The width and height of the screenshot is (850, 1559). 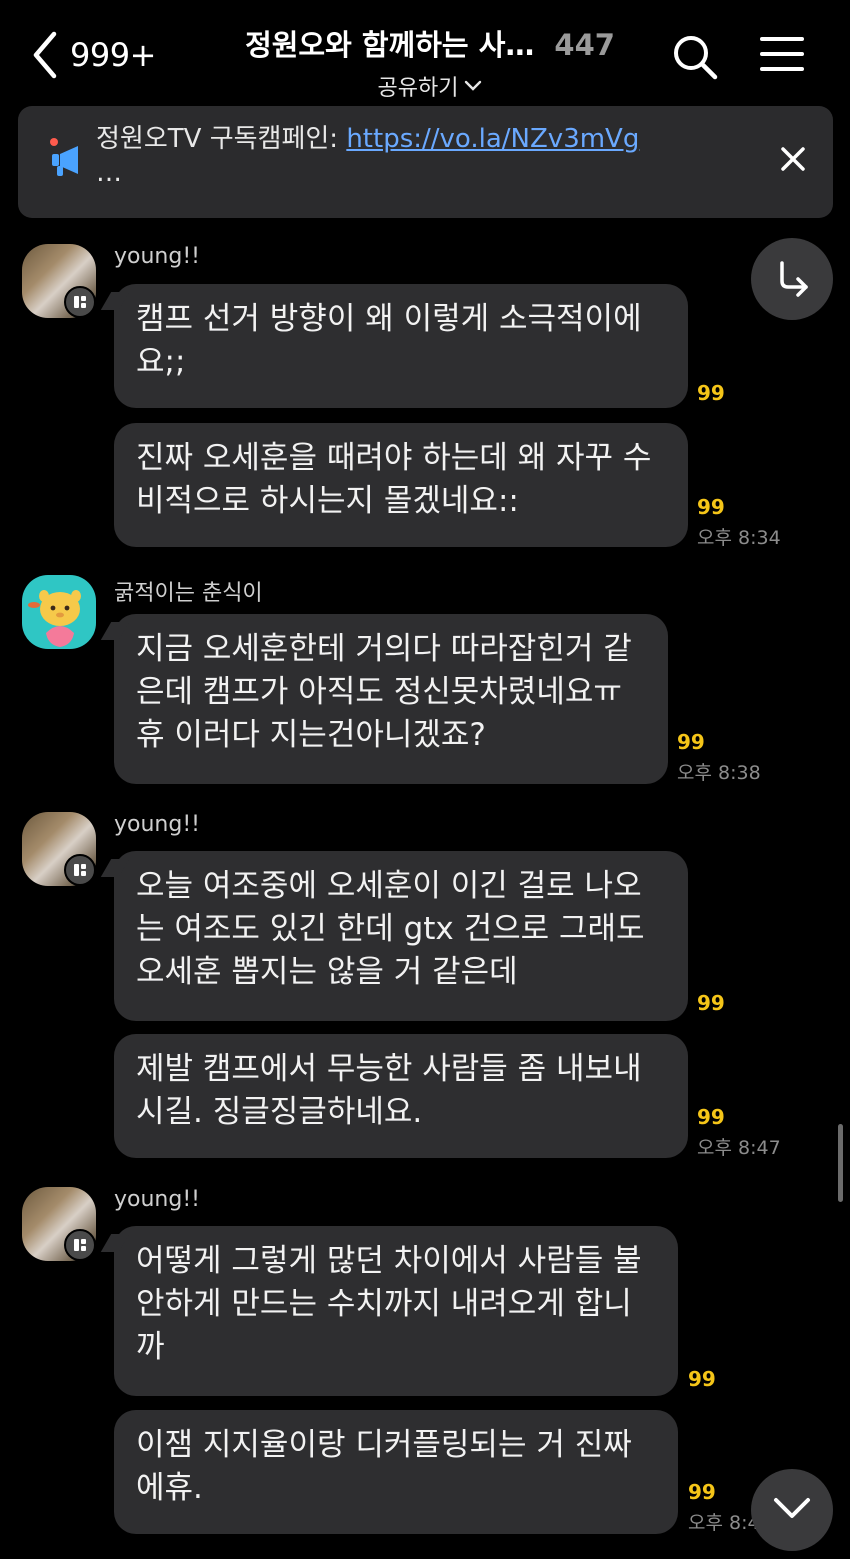 I want to click on notice-prefix: 정원오TV 구독캠페인:, so click(x=221, y=139).